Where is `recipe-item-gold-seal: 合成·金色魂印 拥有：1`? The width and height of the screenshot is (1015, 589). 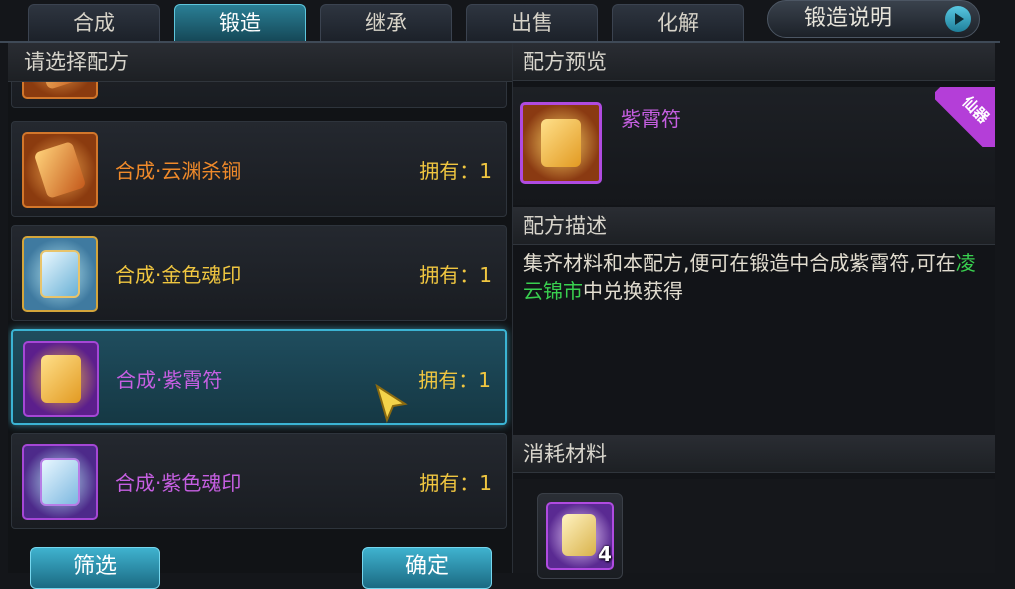 recipe-item-gold-seal: 合成·金色魂印 拥有：1 is located at coordinates (259, 273).